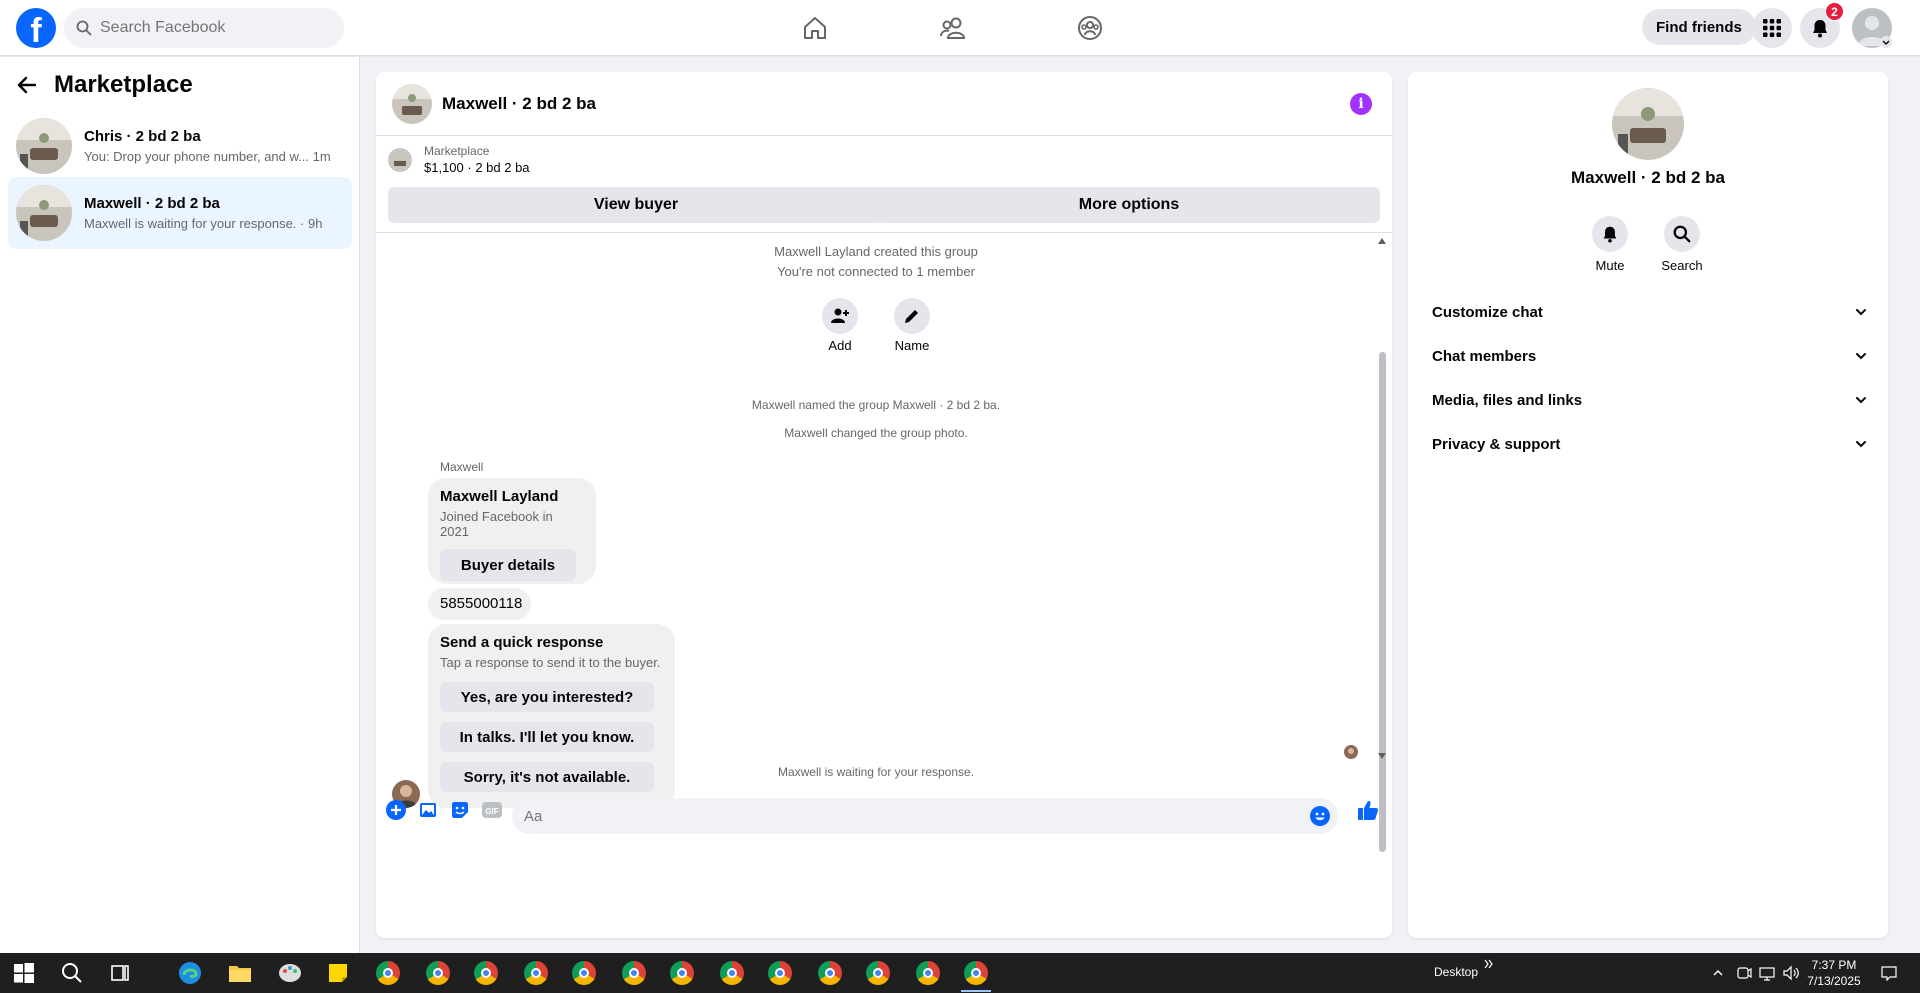 Image resolution: width=1920 pixels, height=993 pixels. I want to click on page-title: Marketplace, so click(123, 84).